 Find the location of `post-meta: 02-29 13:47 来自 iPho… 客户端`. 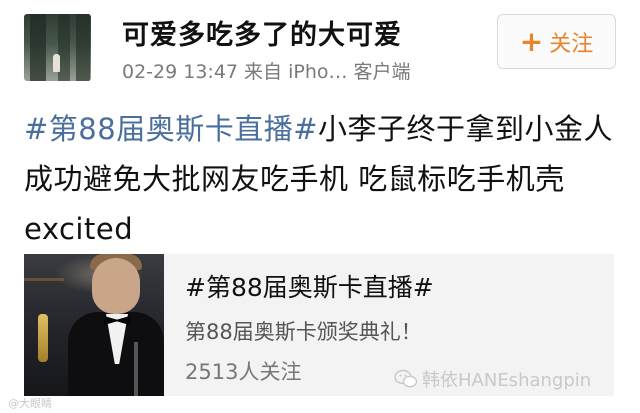

post-meta: 02-29 13:47 来自 iPho… 客户端 is located at coordinates (266, 72).